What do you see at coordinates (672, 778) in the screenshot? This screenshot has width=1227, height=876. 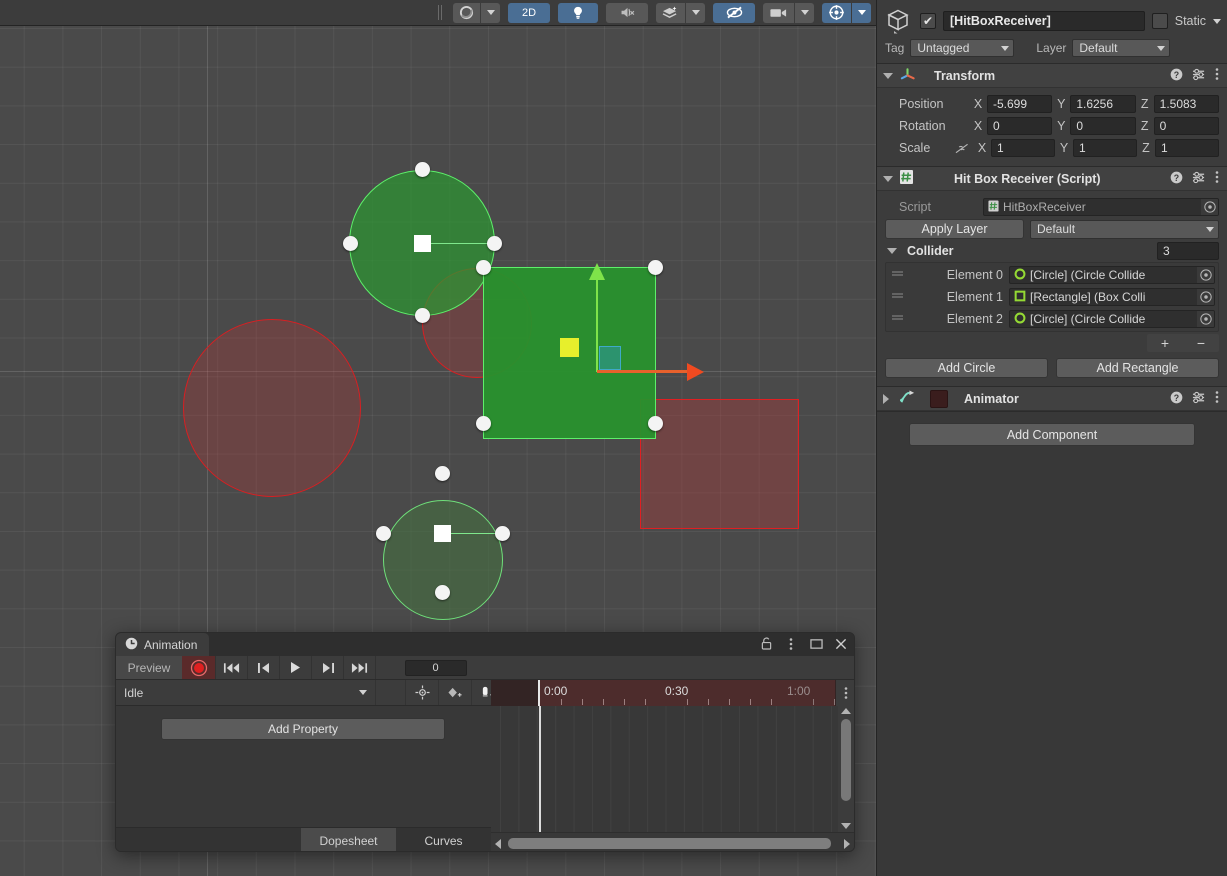 I see `animation-dopesheet-area` at bounding box center [672, 778].